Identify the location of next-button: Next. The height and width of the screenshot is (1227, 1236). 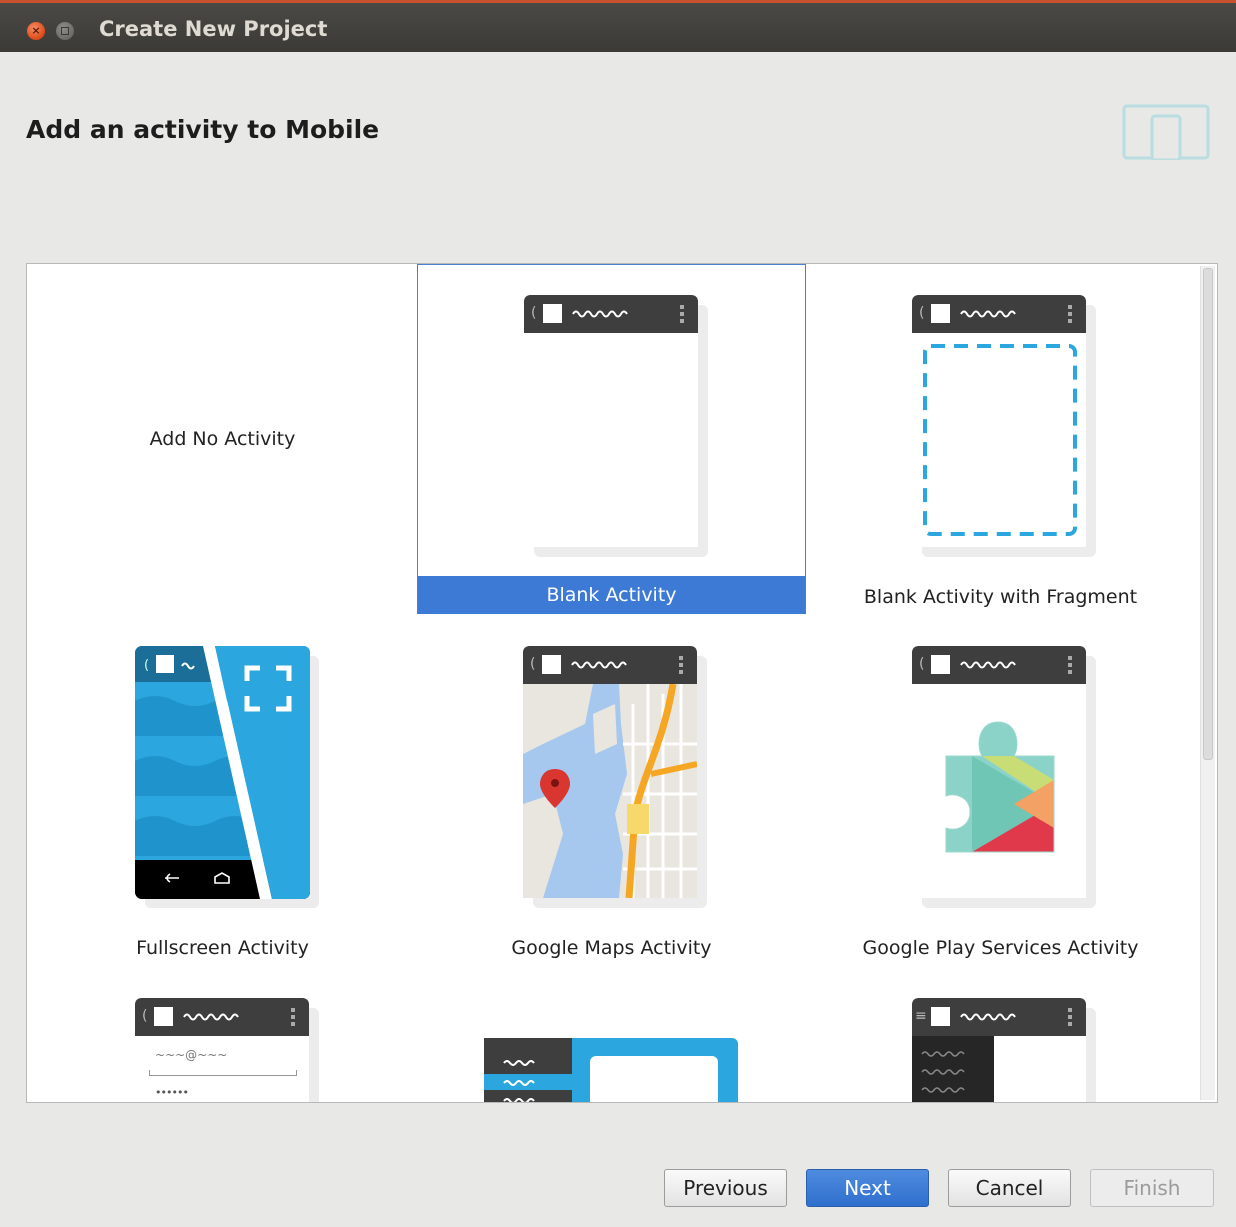
(867, 1188).